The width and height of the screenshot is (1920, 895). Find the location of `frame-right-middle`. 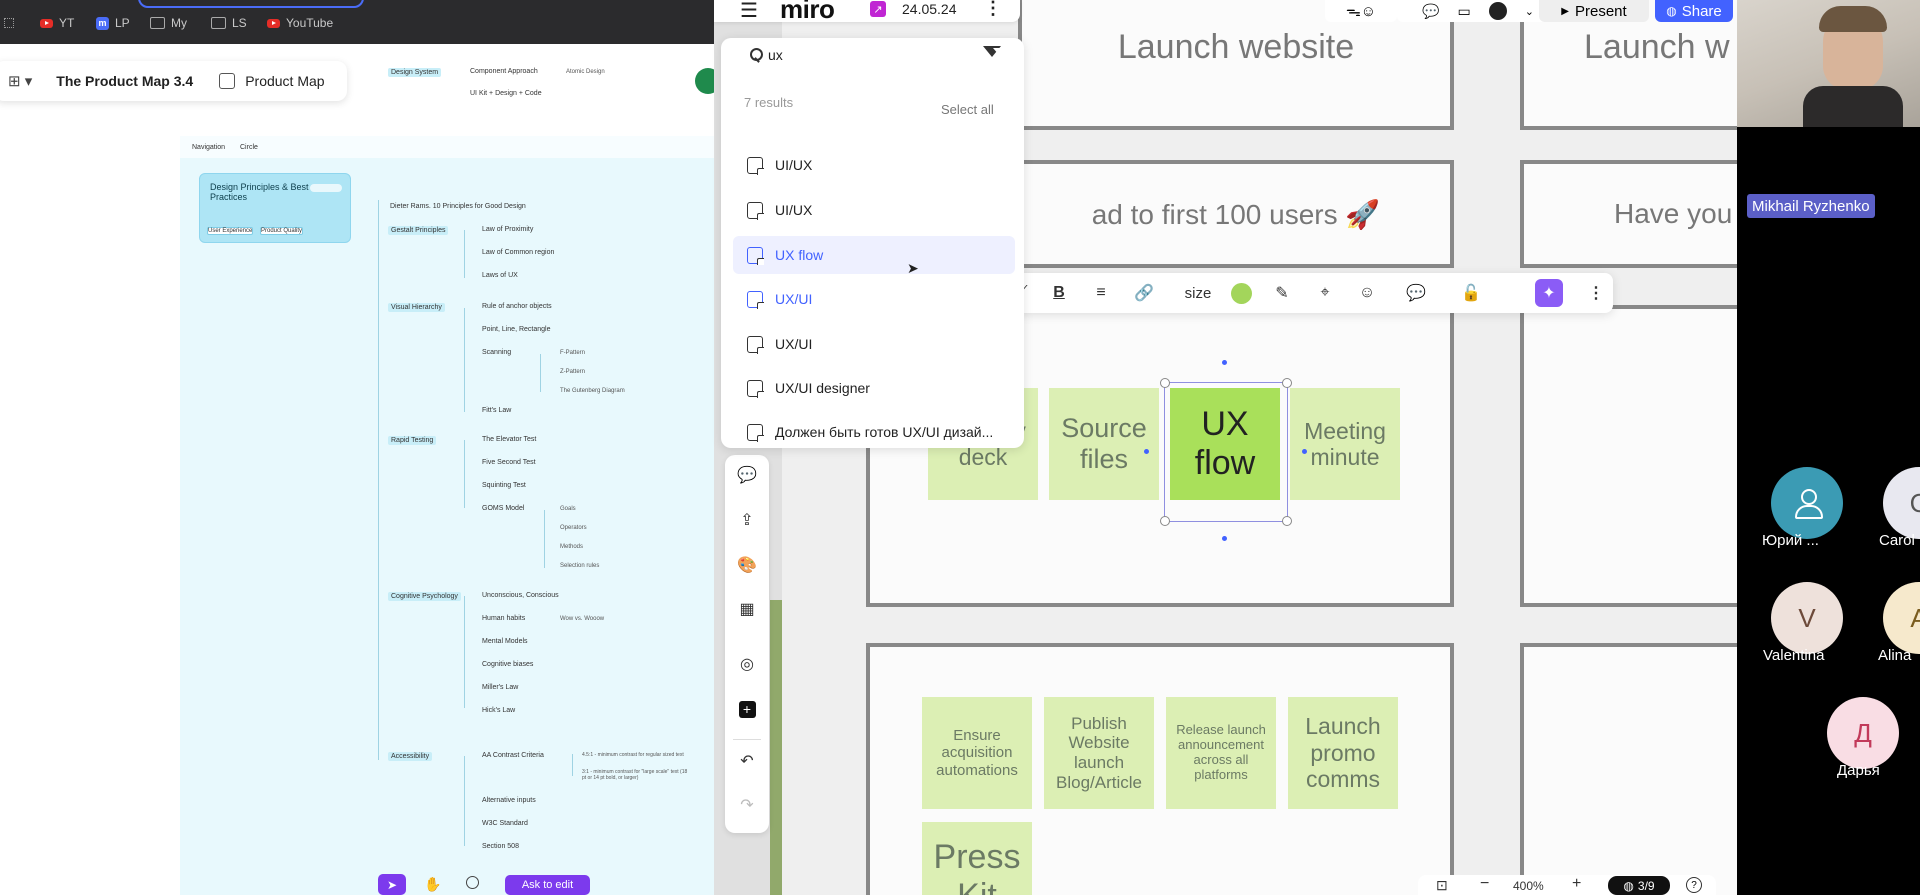

frame-right-middle is located at coordinates (1628, 456).